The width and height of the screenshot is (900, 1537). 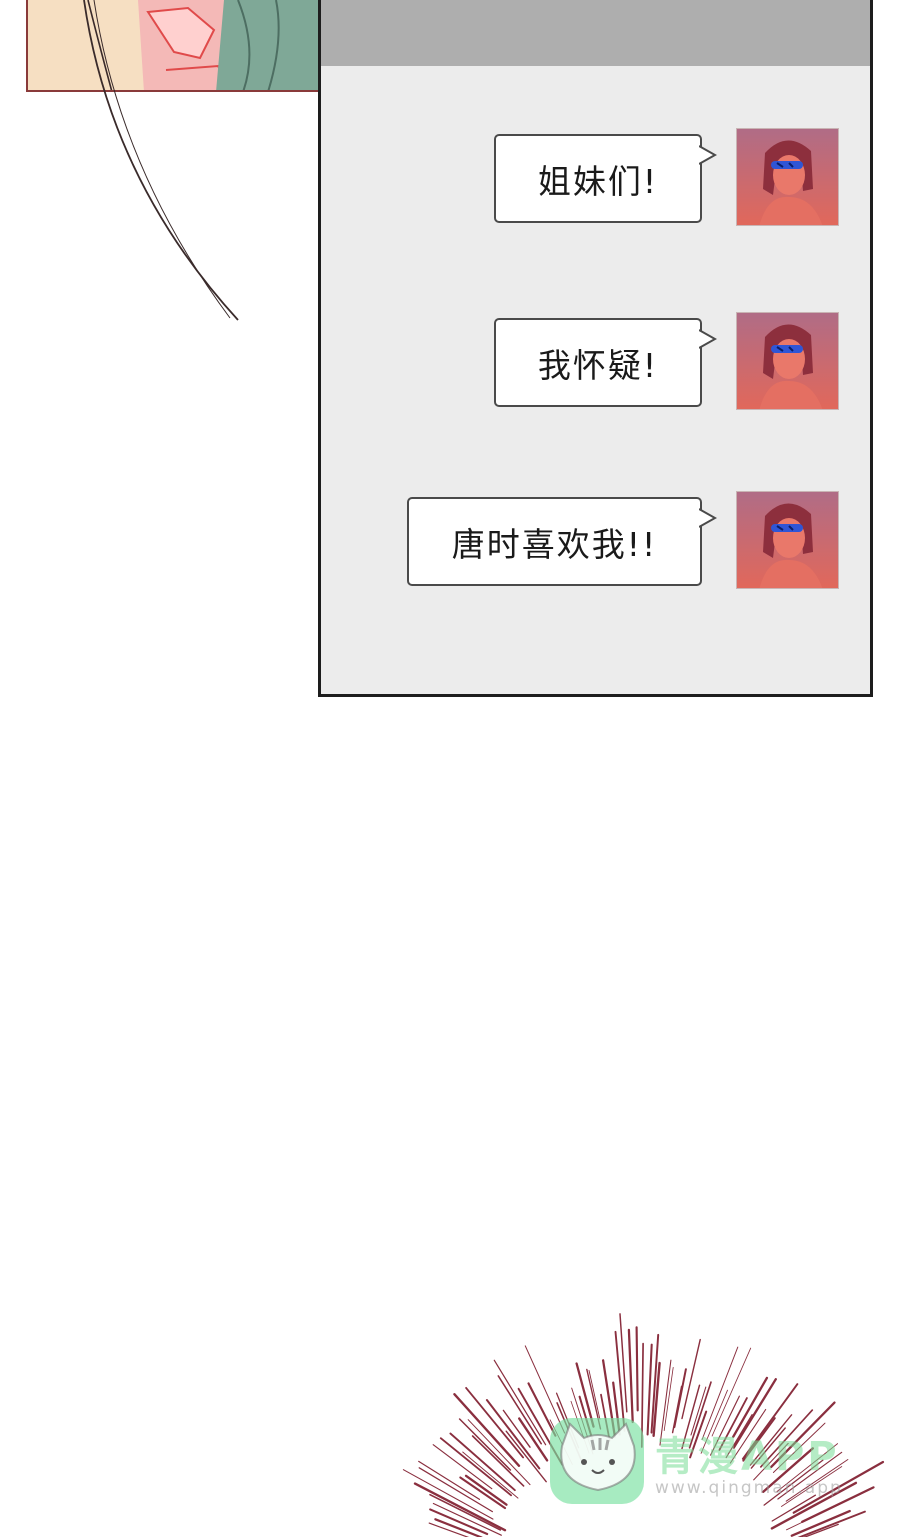 What do you see at coordinates (598, 1459) in the screenshot?
I see `cat-logo-icon` at bounding box center [598, 1459].